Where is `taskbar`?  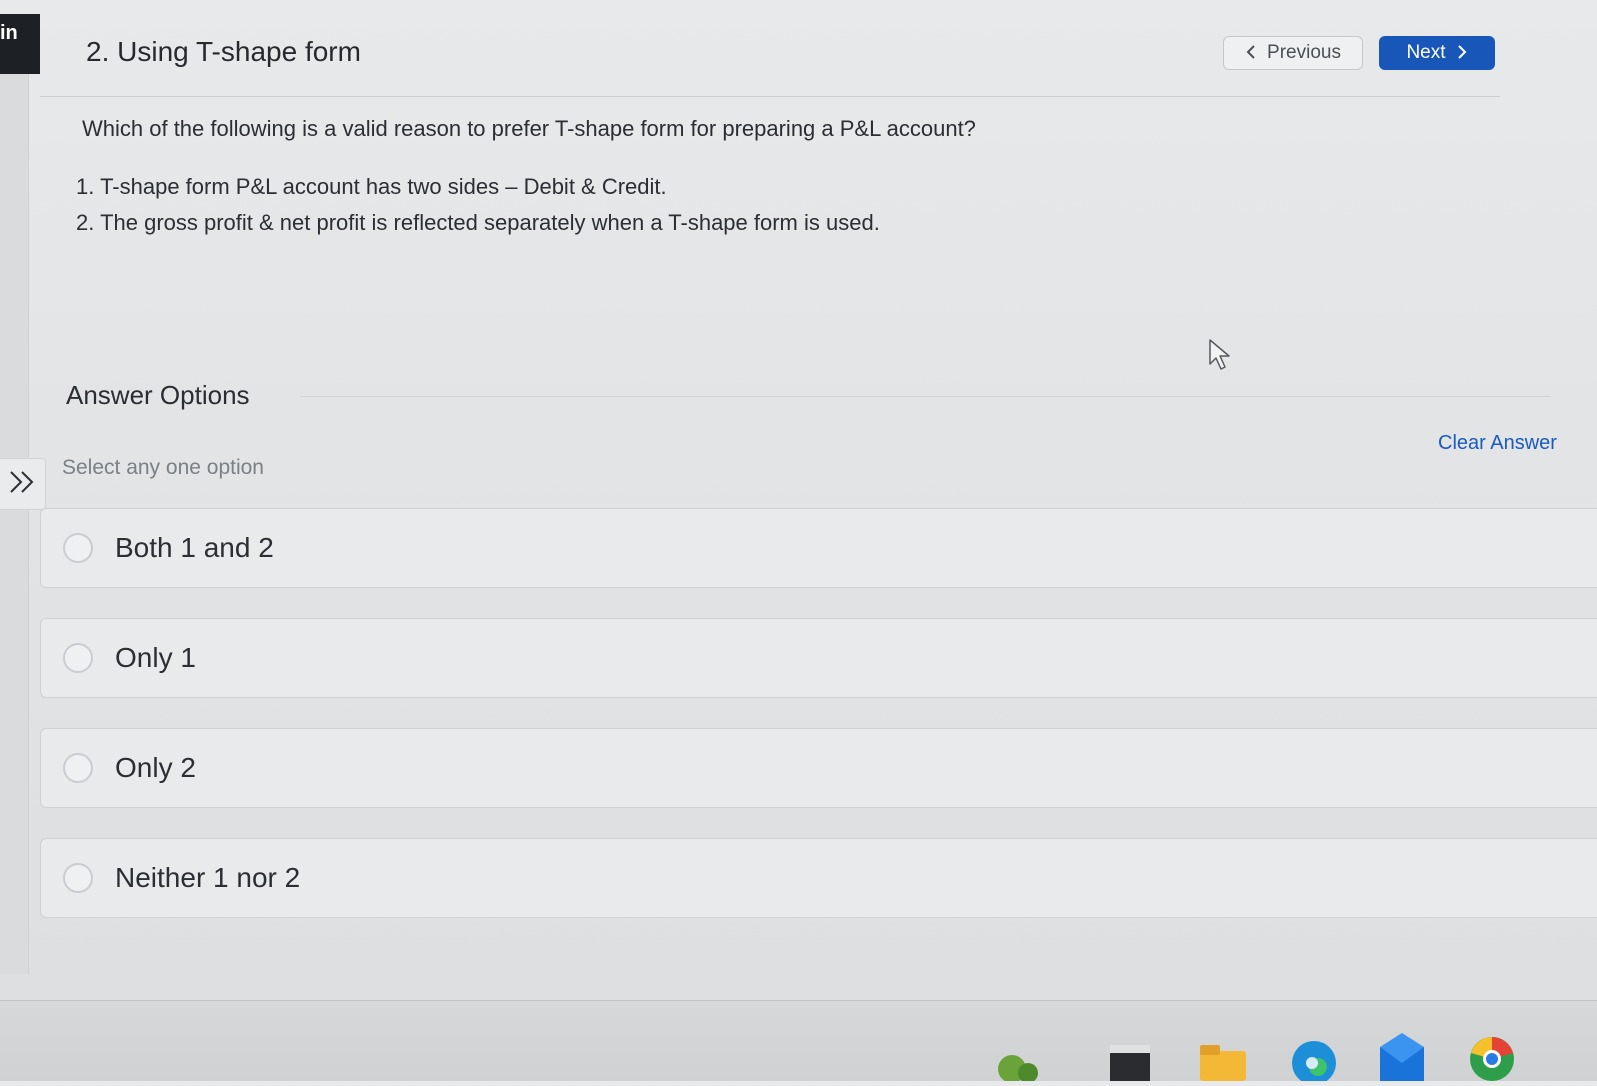 taskbar is located at coordinates (798, 1042).